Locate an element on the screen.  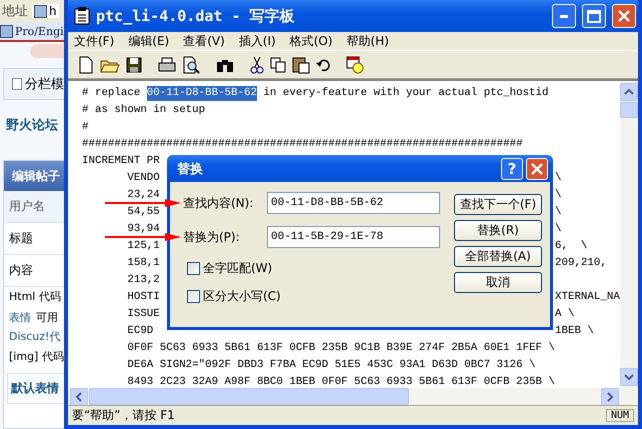
note-link: 表情 is located at coordinates (20, 317).